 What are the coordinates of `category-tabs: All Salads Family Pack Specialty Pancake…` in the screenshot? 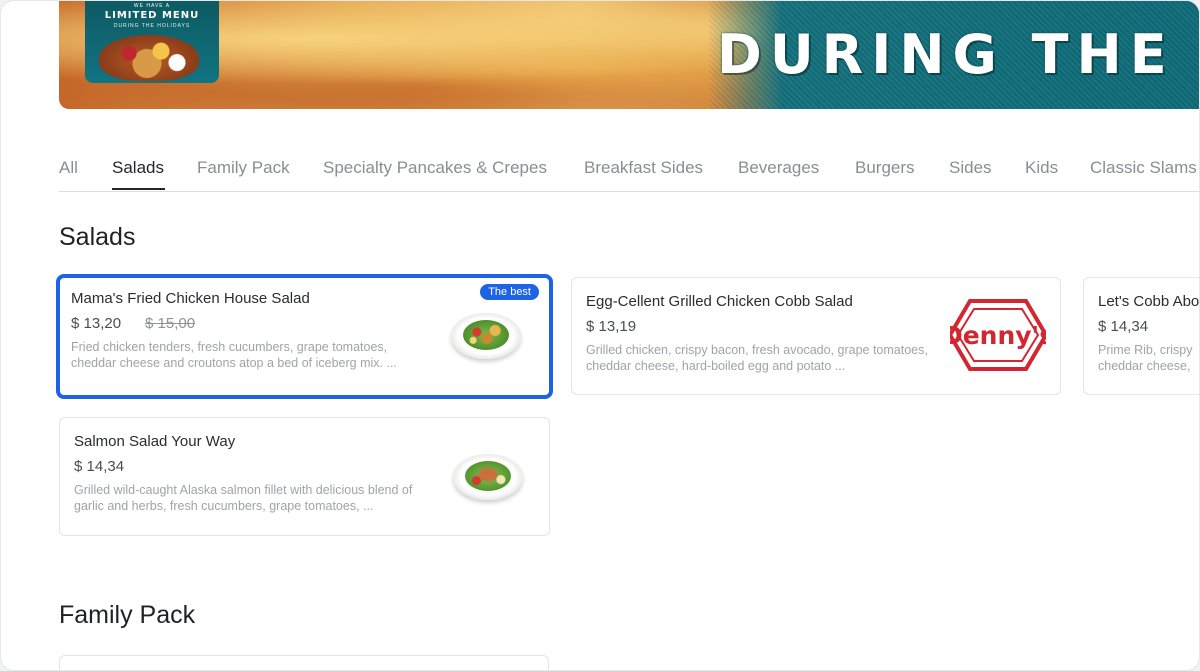 It's located at (629, 170).